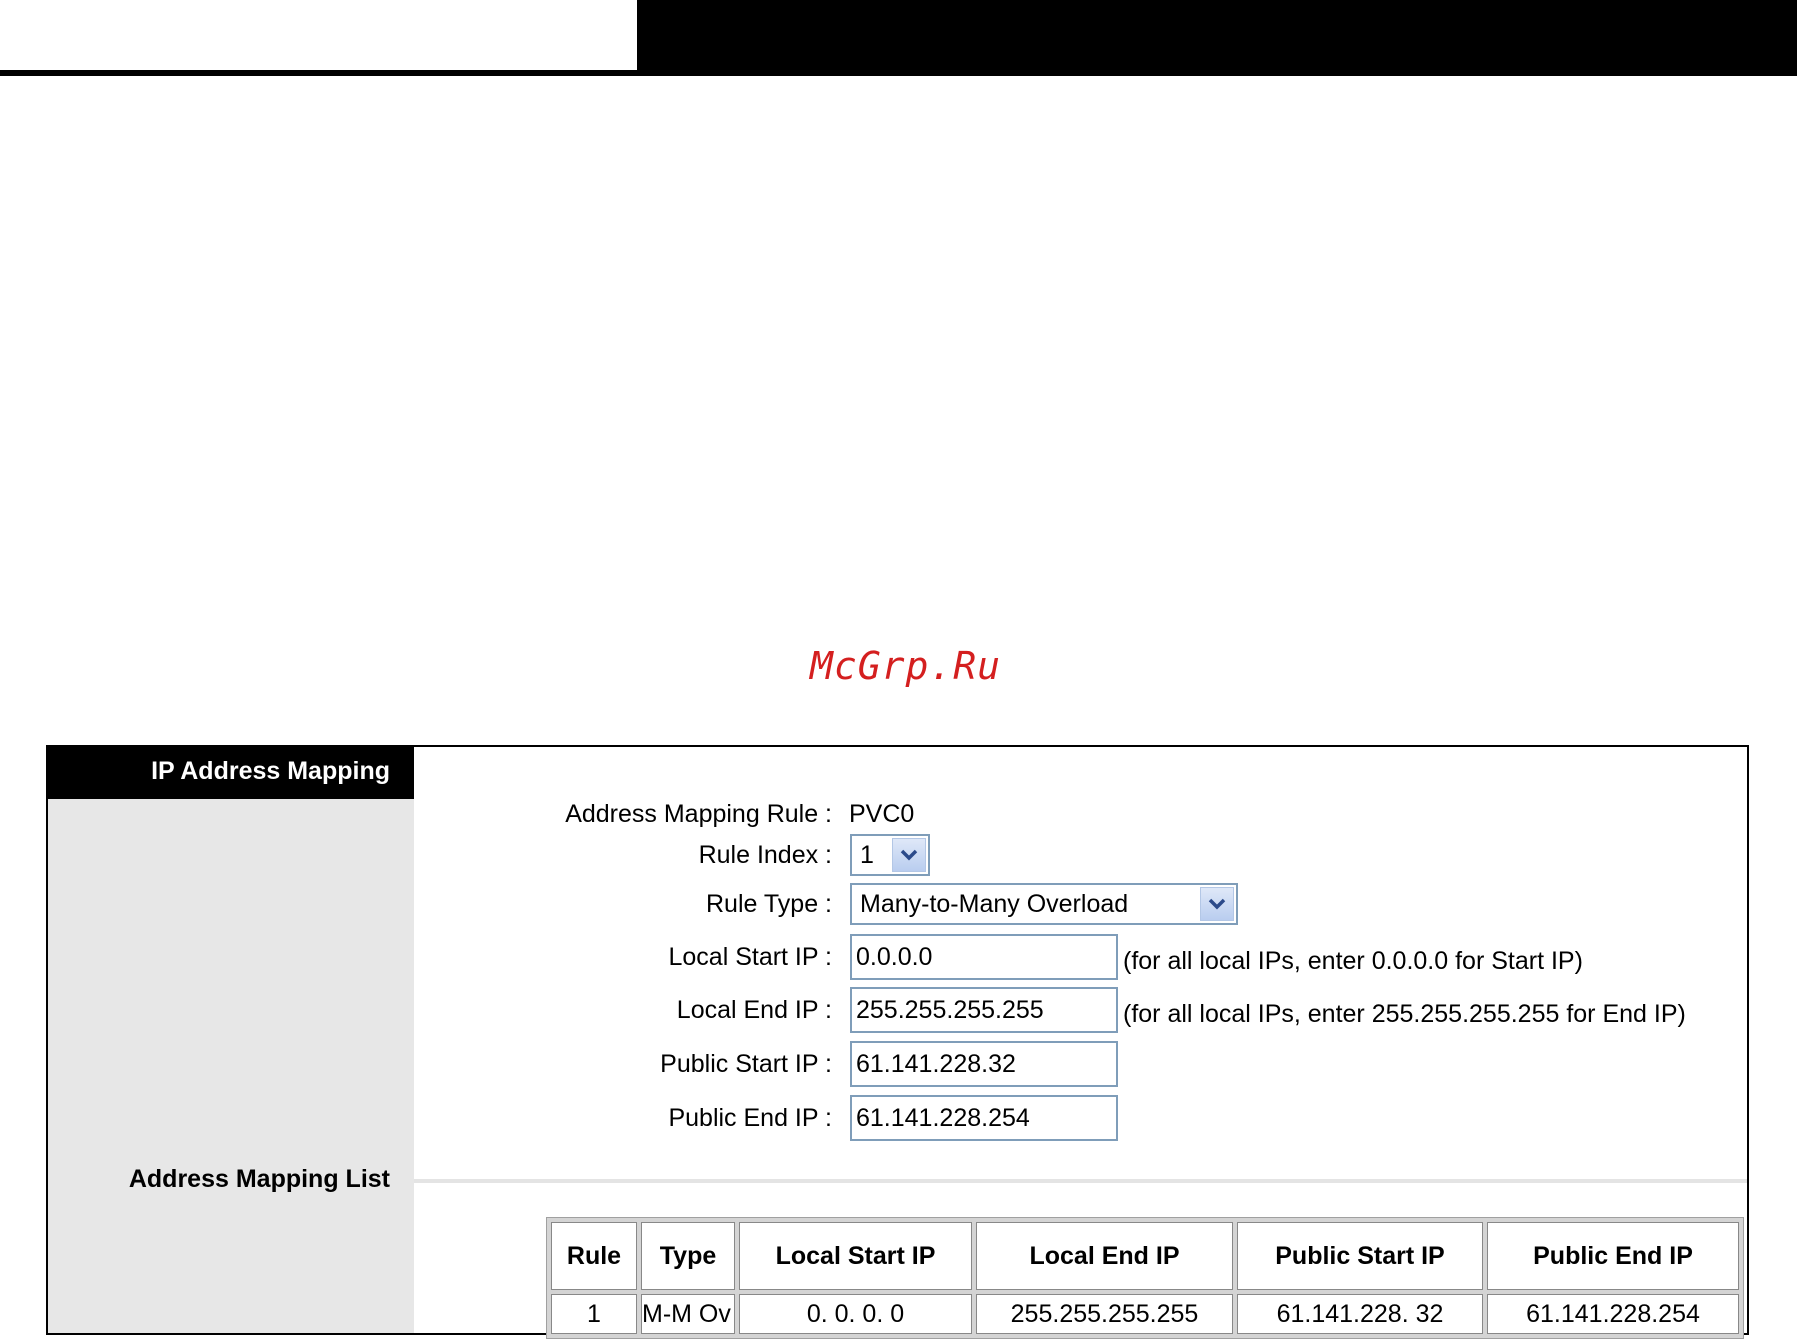 This screenshot has width=1811, height=1339. Describe the element at coordinates (855, 1256) in the screenshot. I see `column-header-local-start-ip: Local Start IP` at that location.